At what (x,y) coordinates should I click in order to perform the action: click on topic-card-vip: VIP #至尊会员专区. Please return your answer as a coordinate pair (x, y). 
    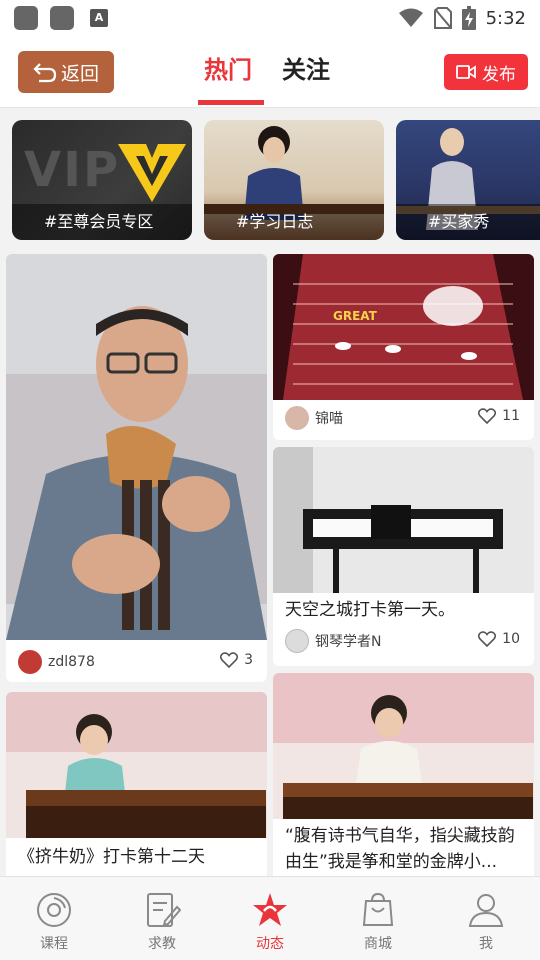
    Looking at the image, I should click on (102, 180).